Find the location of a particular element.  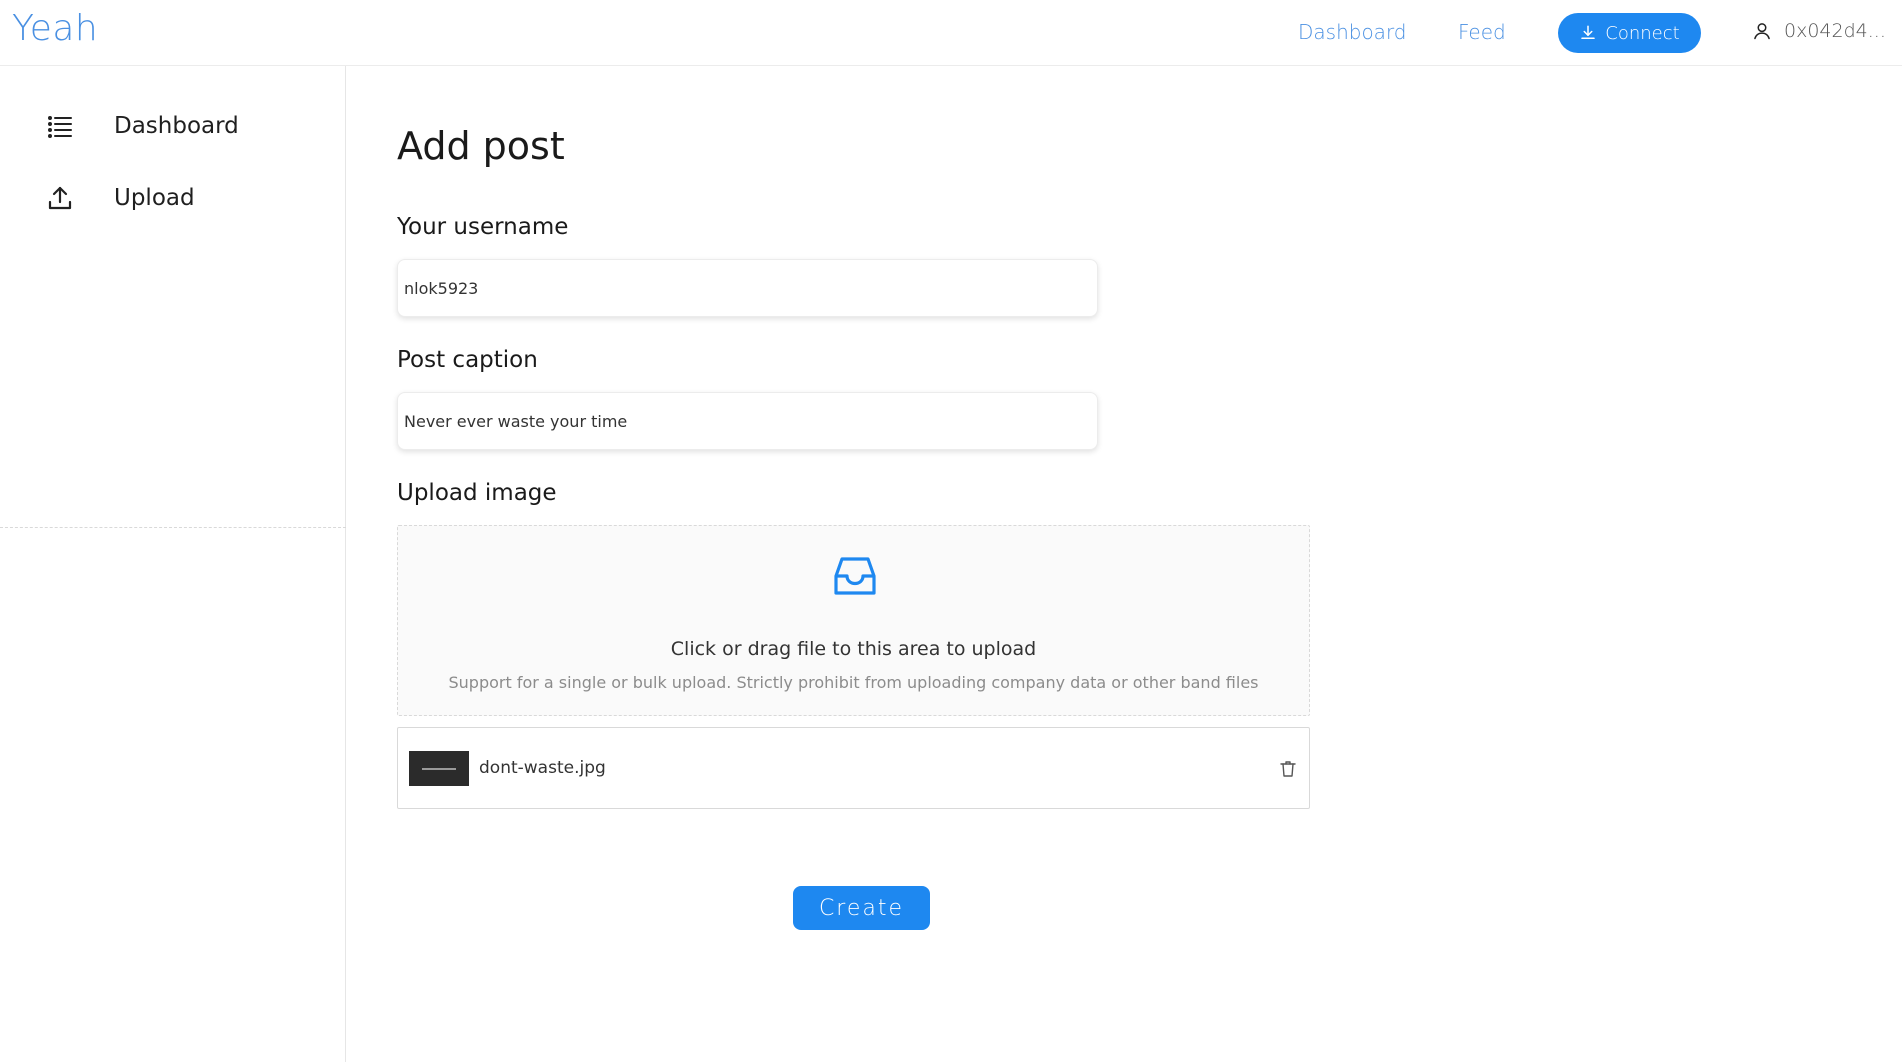

sidebar-item-label: Dashboard is located at coordinates (176, 126).